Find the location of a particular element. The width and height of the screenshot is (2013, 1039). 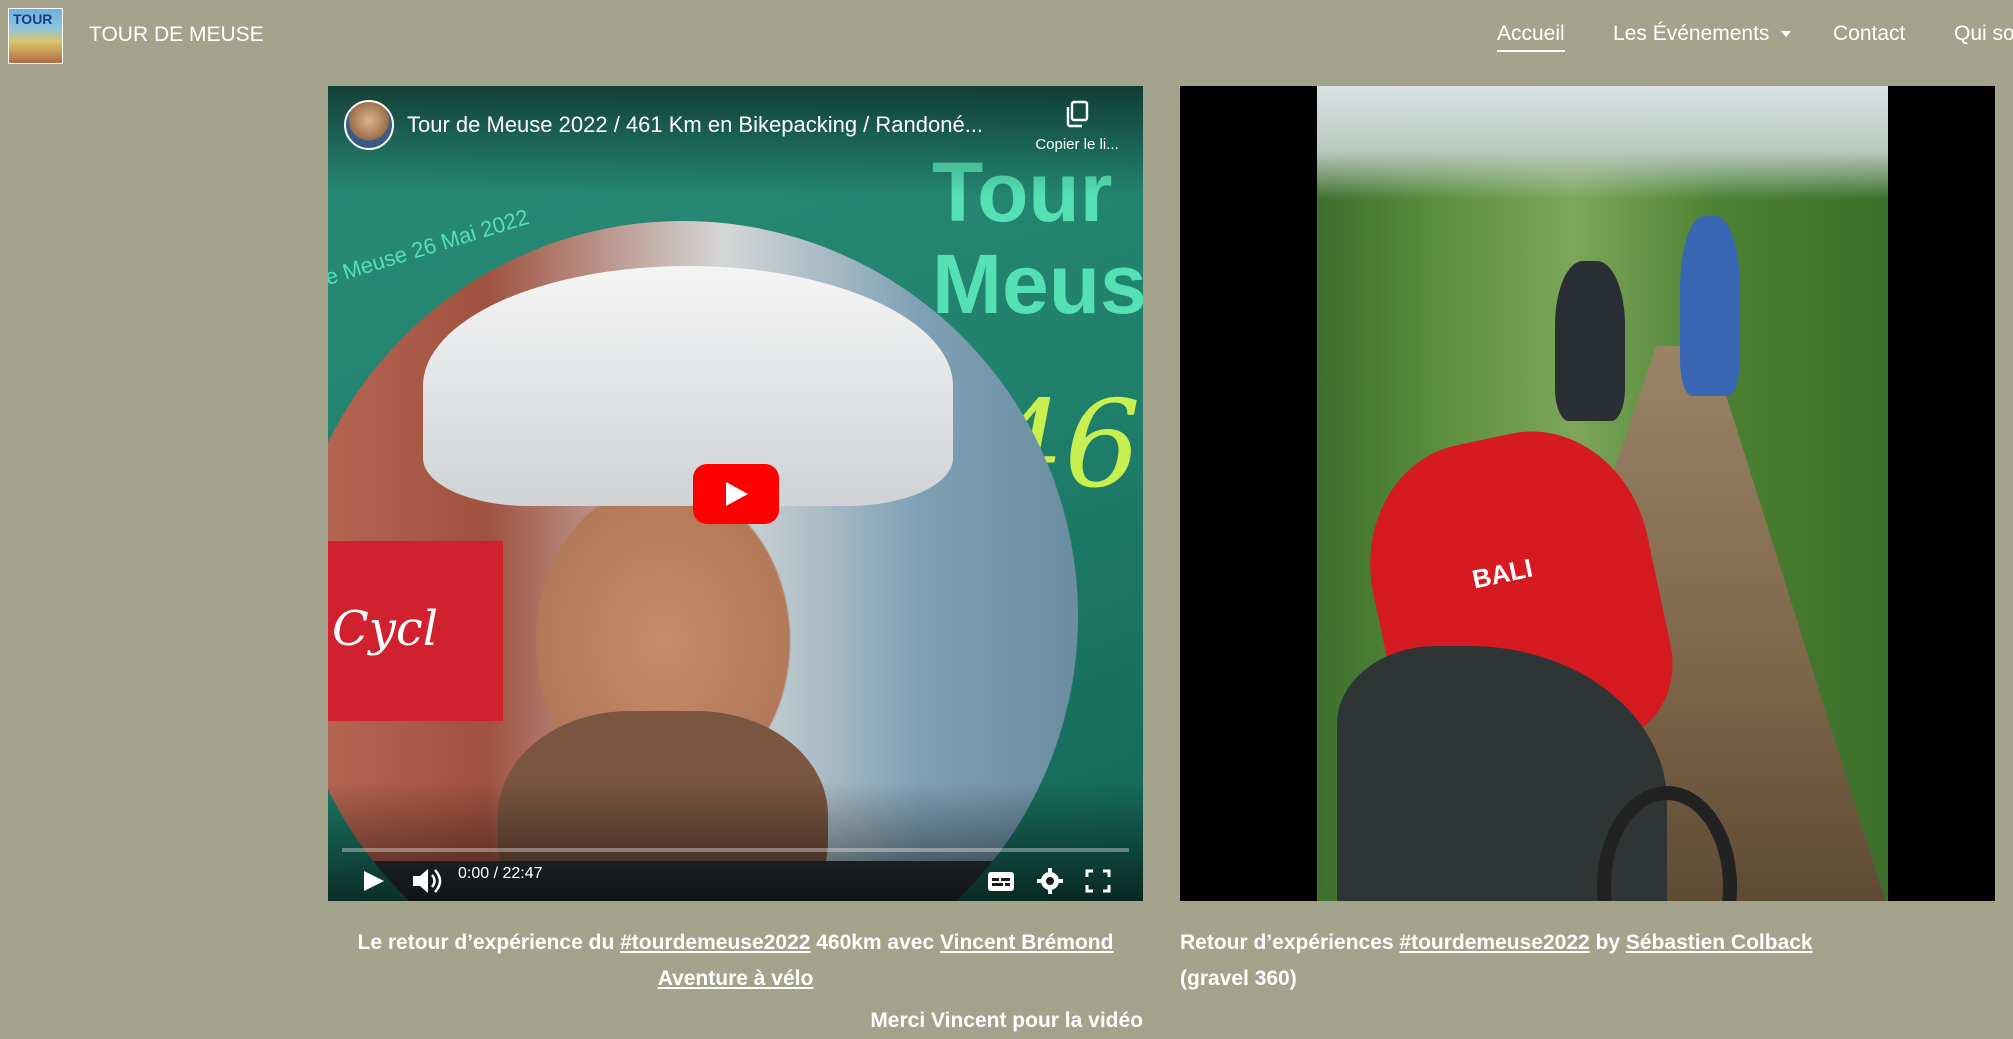

rider-left is located at coordinates (1590, 341).